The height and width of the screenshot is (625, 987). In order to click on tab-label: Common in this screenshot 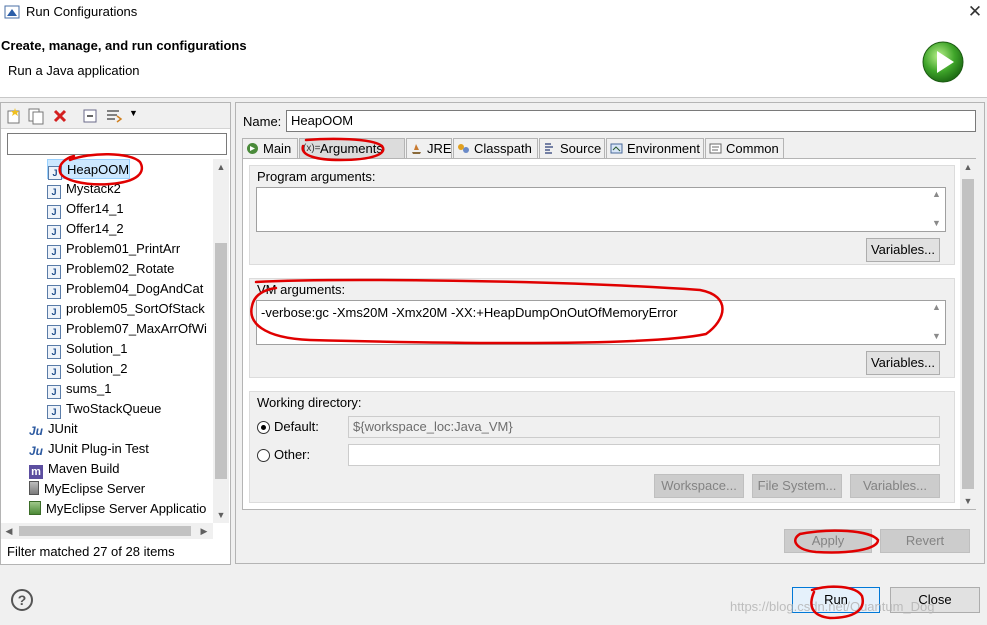, I will do `click(752, 148)`.